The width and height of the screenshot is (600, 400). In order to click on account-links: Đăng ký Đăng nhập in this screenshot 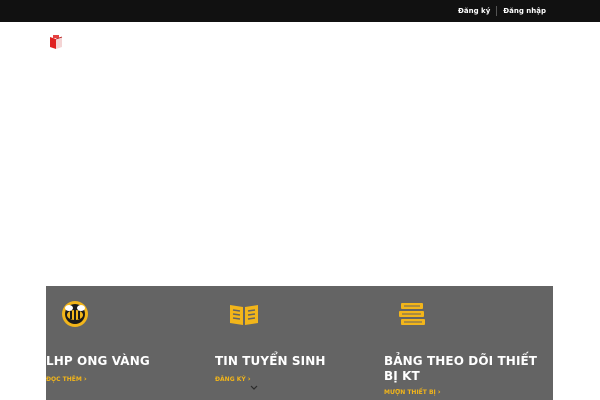, I will do `click(502, 11)`.